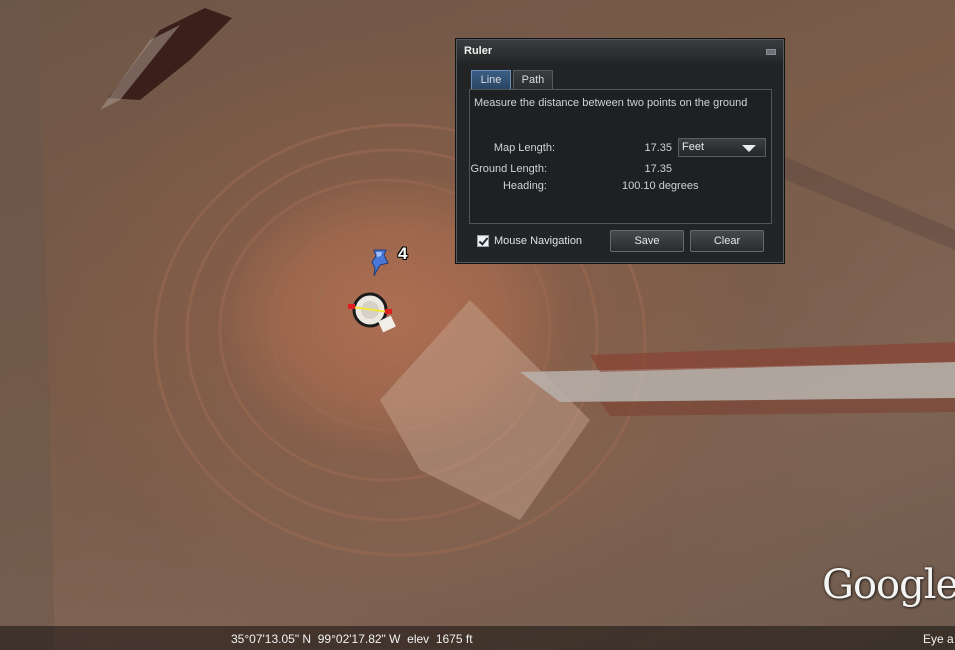 Image resolution: width=955 pixels, height=650 pixels. What do you see at coordinates (402, 254) in the screenshot?
I see `placemark-label: 4` at bounding box center [402, 254].